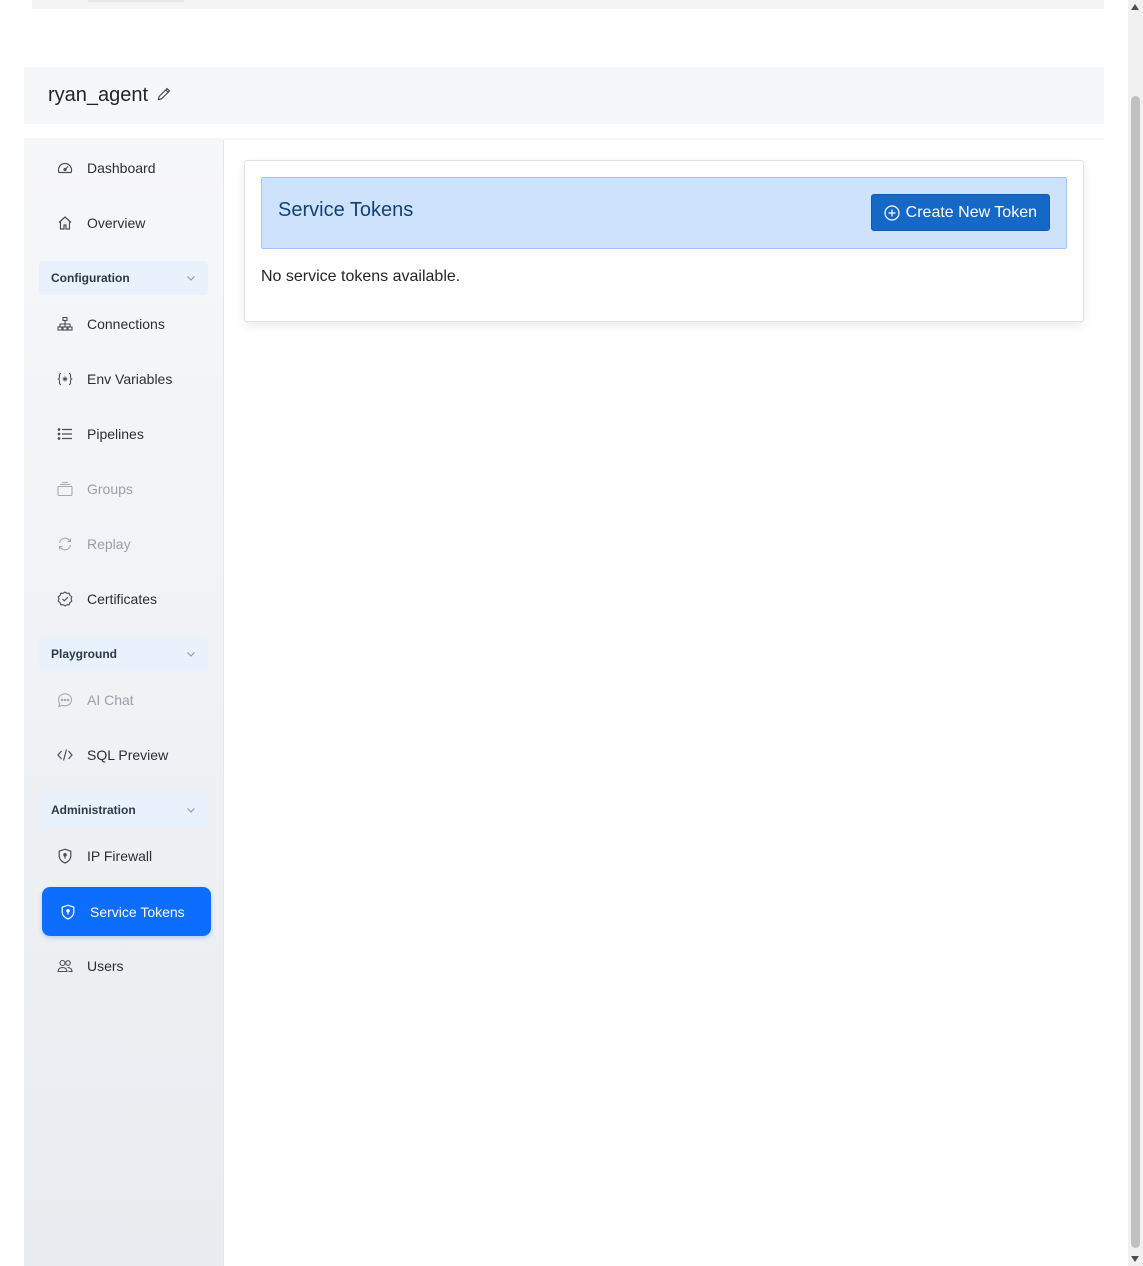 This screenshot has width=1143, height=1266. I want to click on sidebar-item-label: Groups, so click(110, 489).